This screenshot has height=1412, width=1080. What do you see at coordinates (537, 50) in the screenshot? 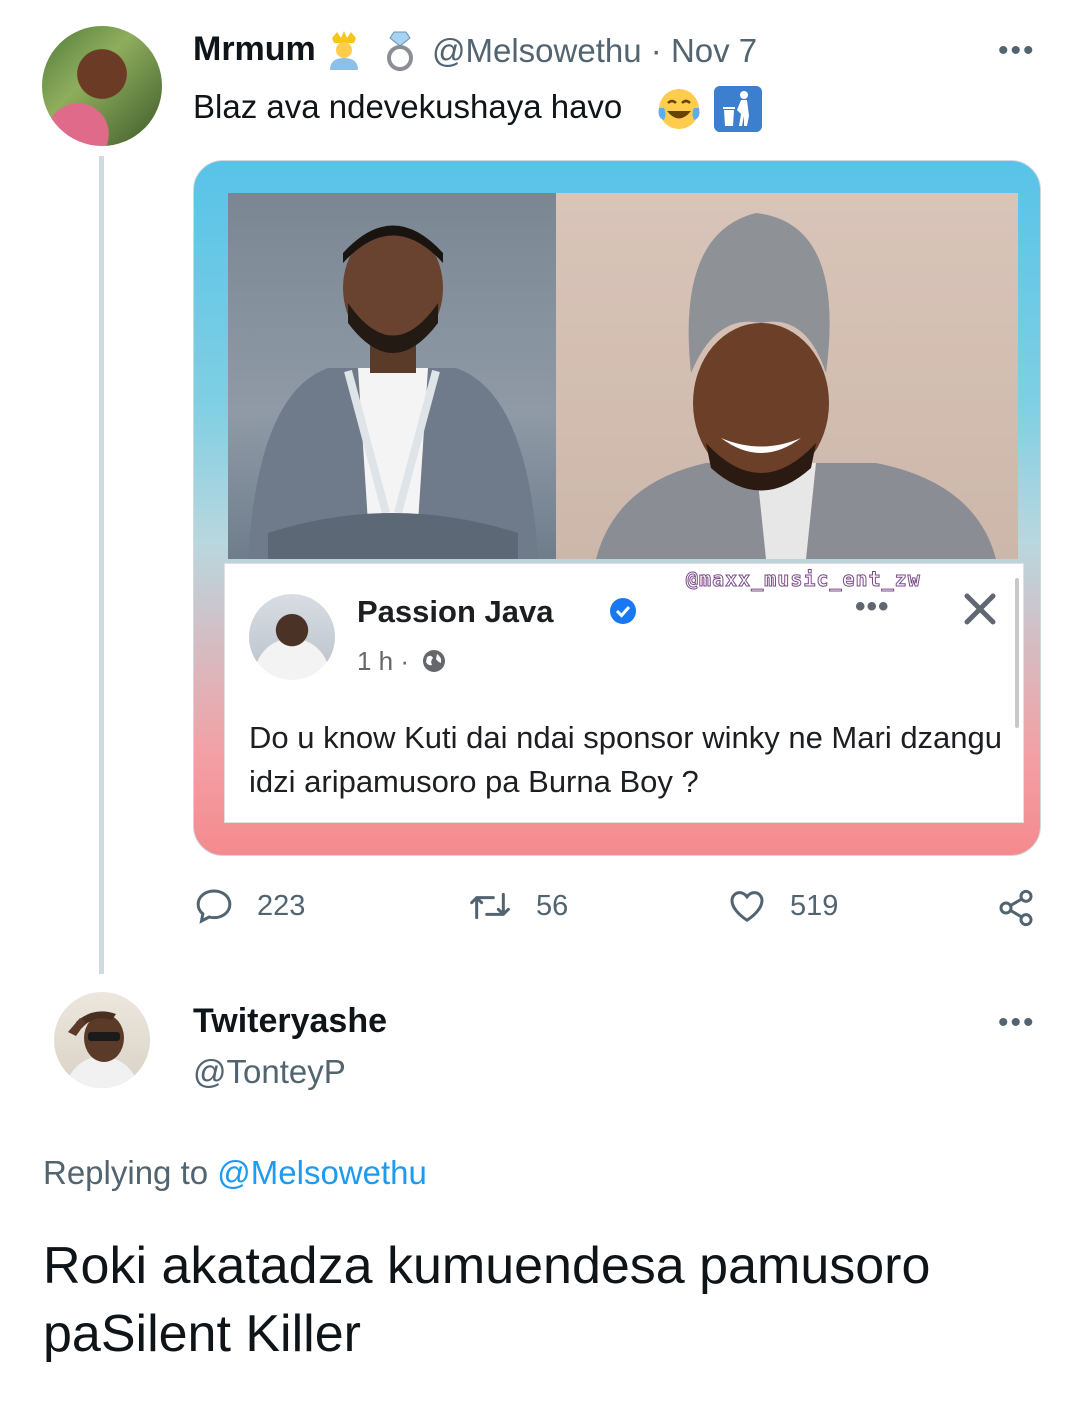
I see `author-handle: @Melsowethu` at bounding box center [537, 50].